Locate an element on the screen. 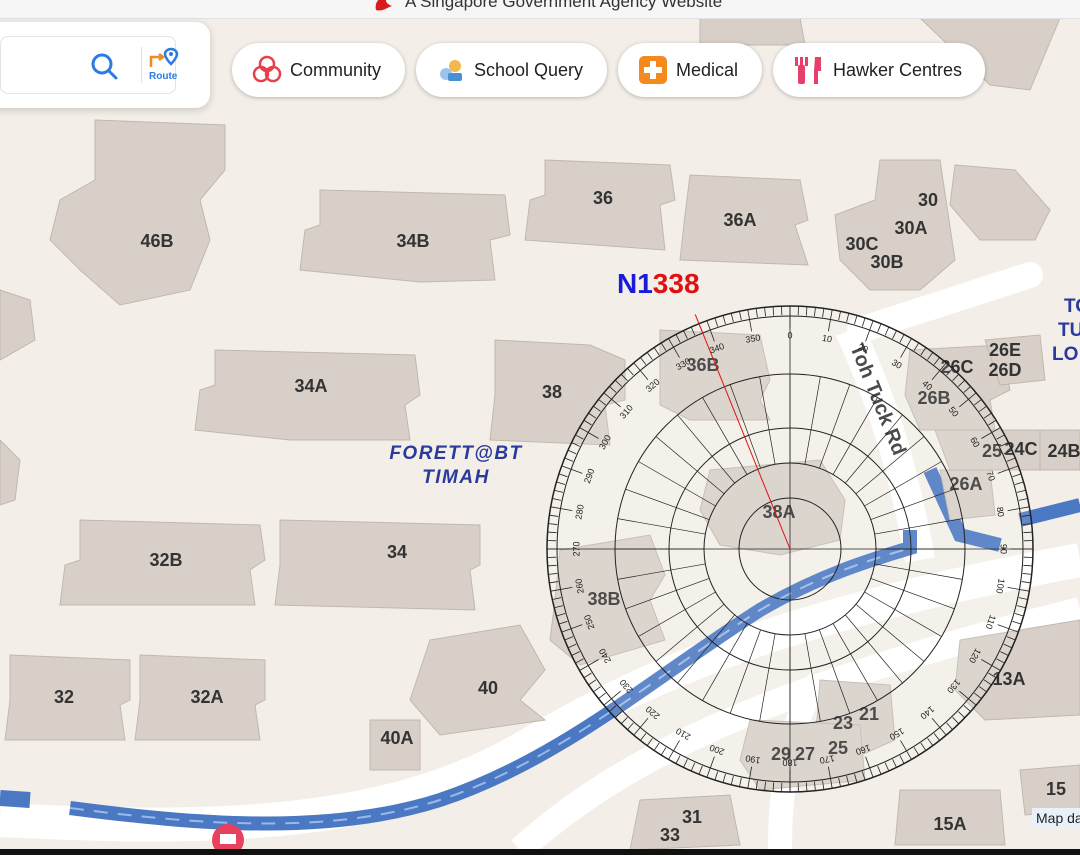 The width and height of the screenshot is (1080, 855). community-icon is located at coordinates (267, 69).